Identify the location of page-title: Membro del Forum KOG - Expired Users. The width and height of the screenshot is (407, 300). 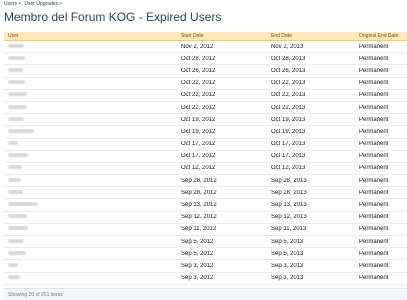
(113, 17).